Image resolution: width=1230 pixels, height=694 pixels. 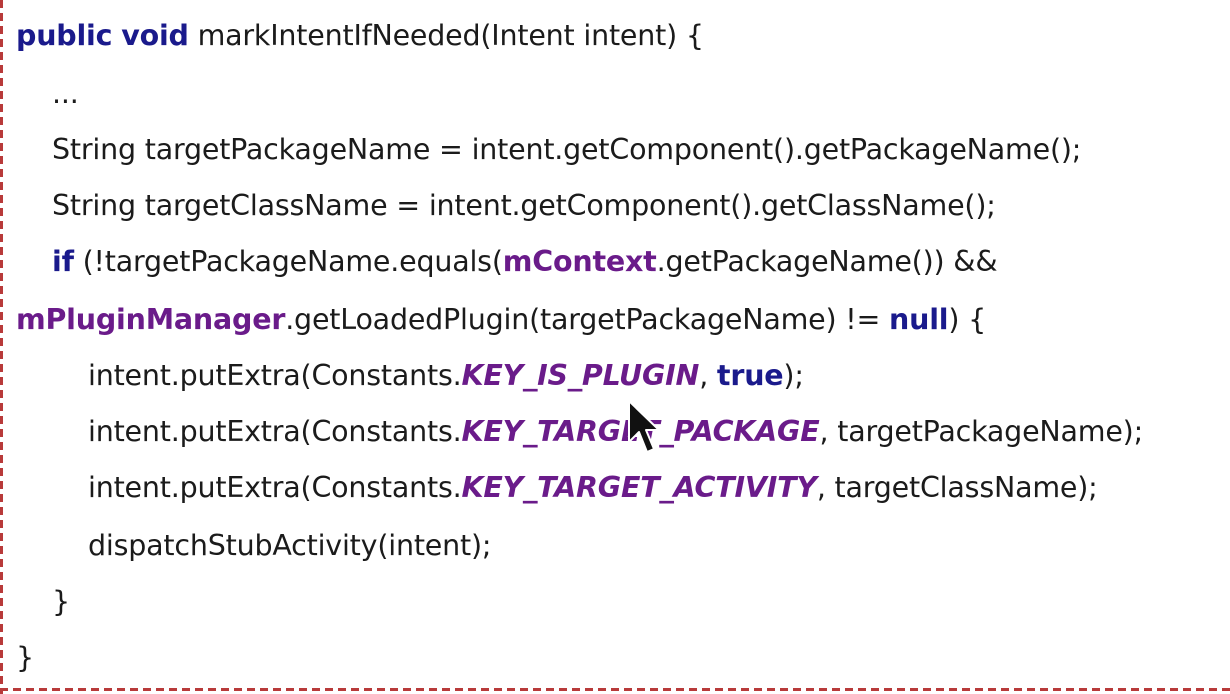 What do you see at coordinates (967, 319) in the screenshot?
I see `code-text: ) {` at bounding box center [967, 319].